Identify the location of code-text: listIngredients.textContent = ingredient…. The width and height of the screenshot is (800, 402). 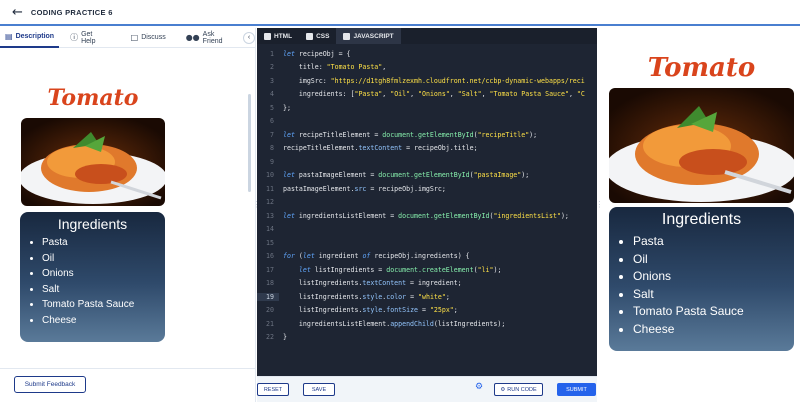
(370, 283).